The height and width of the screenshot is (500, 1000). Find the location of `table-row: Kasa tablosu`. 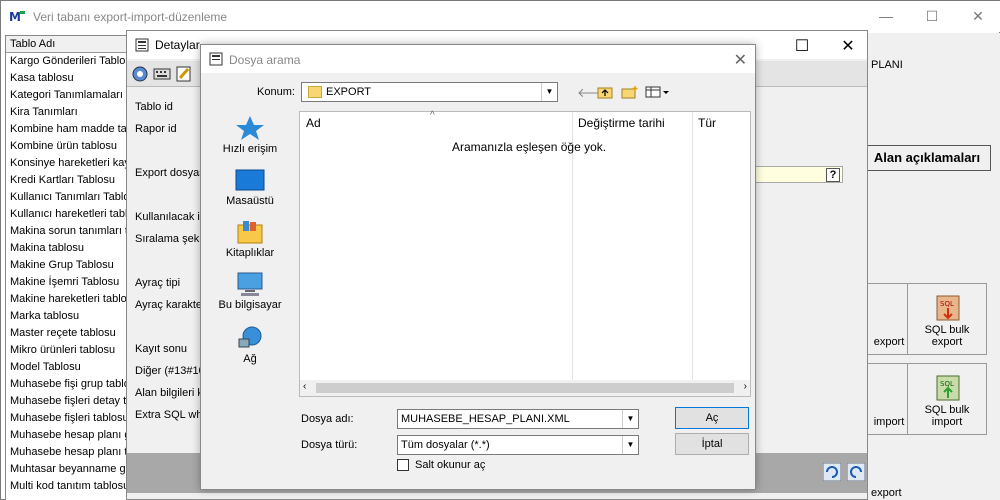

table-row: Kasa tablosu is located at coordinates (66, 78).